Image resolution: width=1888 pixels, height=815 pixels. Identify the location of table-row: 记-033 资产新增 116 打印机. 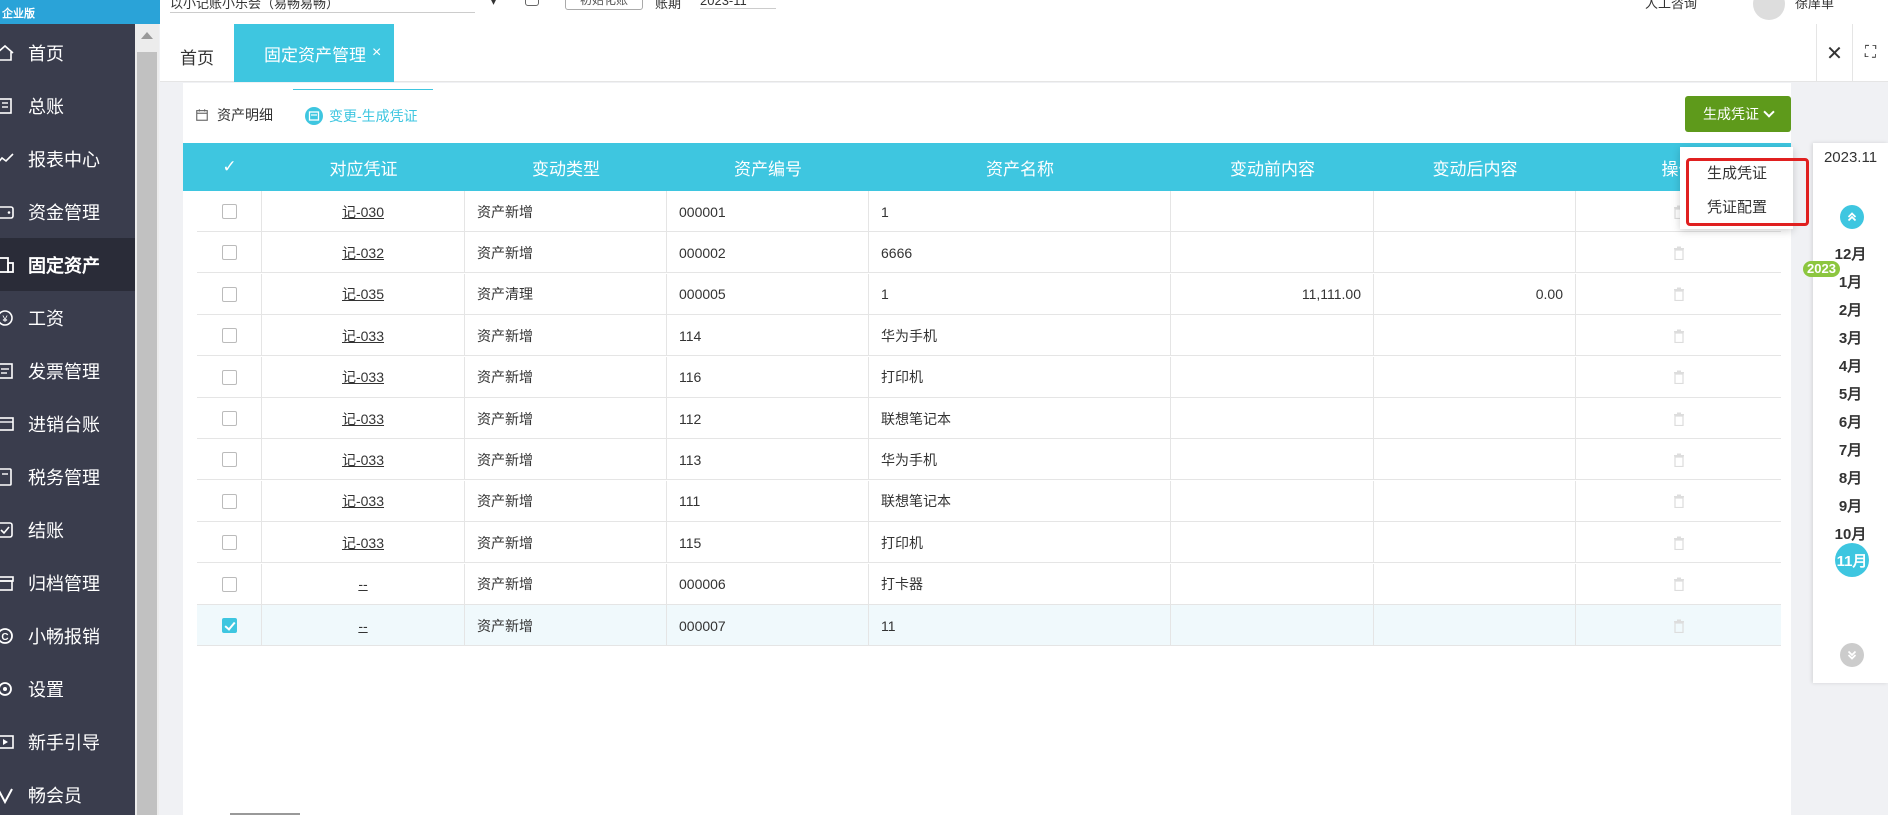
(989, 377).